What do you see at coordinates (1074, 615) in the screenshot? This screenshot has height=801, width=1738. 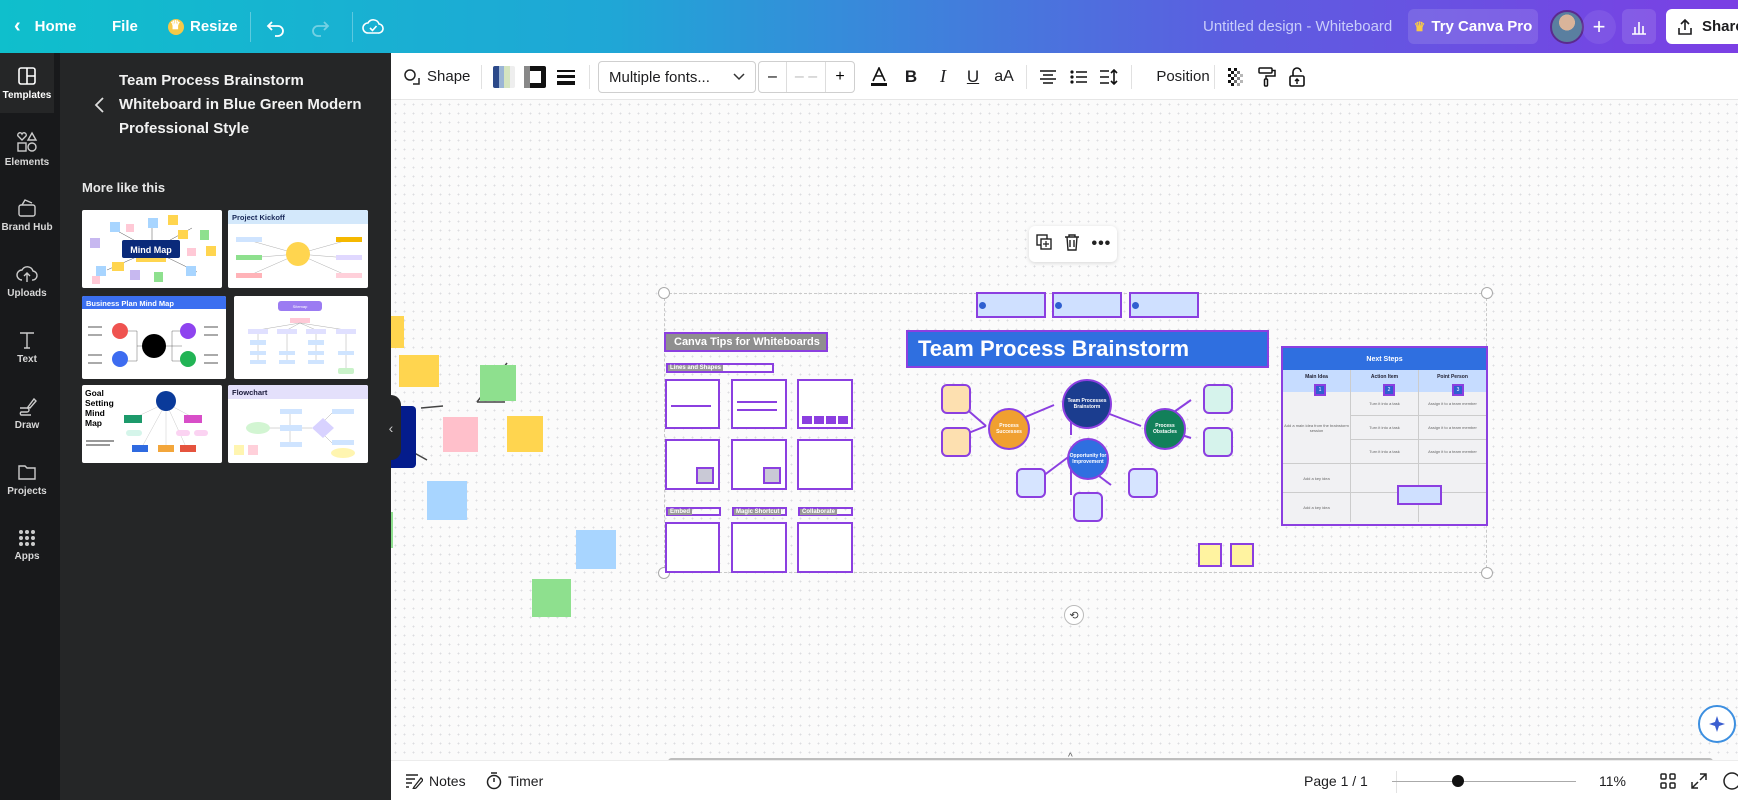 I see `rotate-handle: ⟲` at bounding box center [1074, 615].